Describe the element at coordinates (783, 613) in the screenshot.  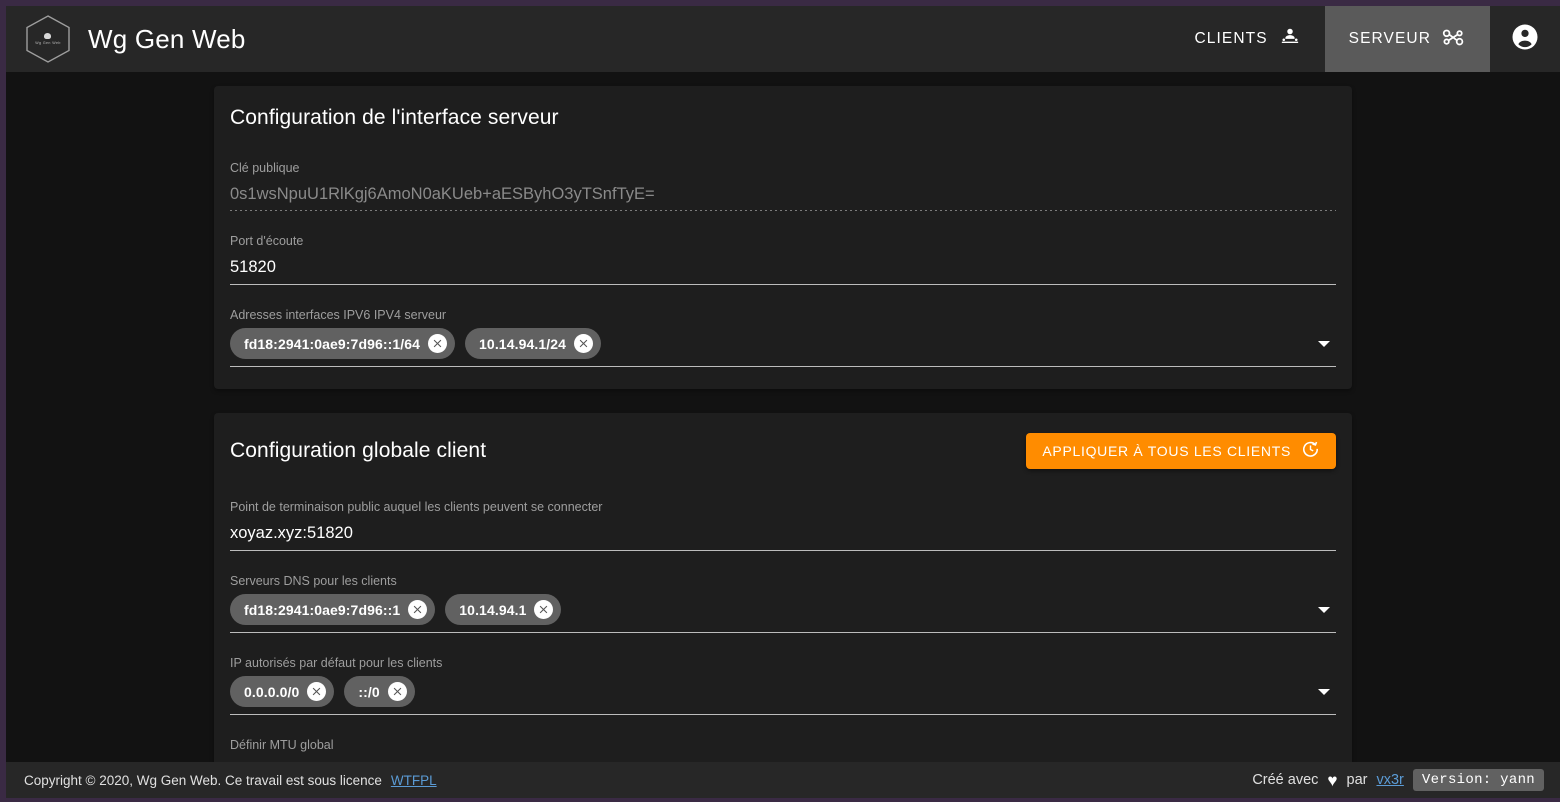
I see `dns-servers-select: fd18:2941:0ae9:7d96::1 10.14.94.1` at that location.